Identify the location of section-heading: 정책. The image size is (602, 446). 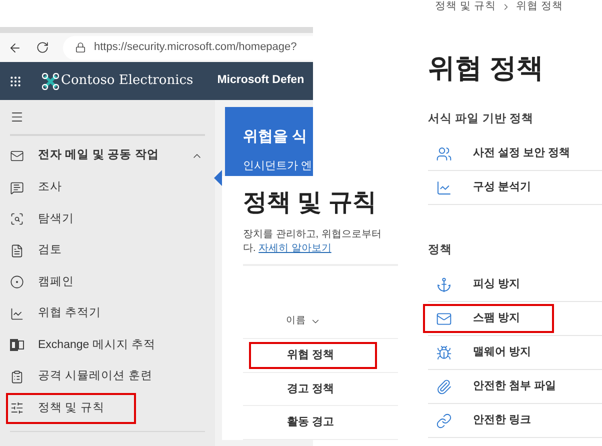
(440, 250).